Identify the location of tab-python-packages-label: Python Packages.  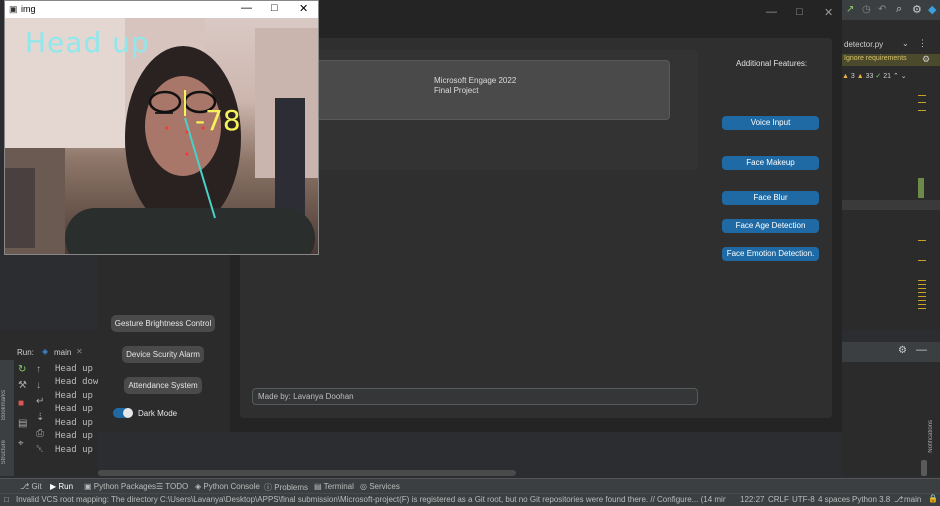
(125, 486).